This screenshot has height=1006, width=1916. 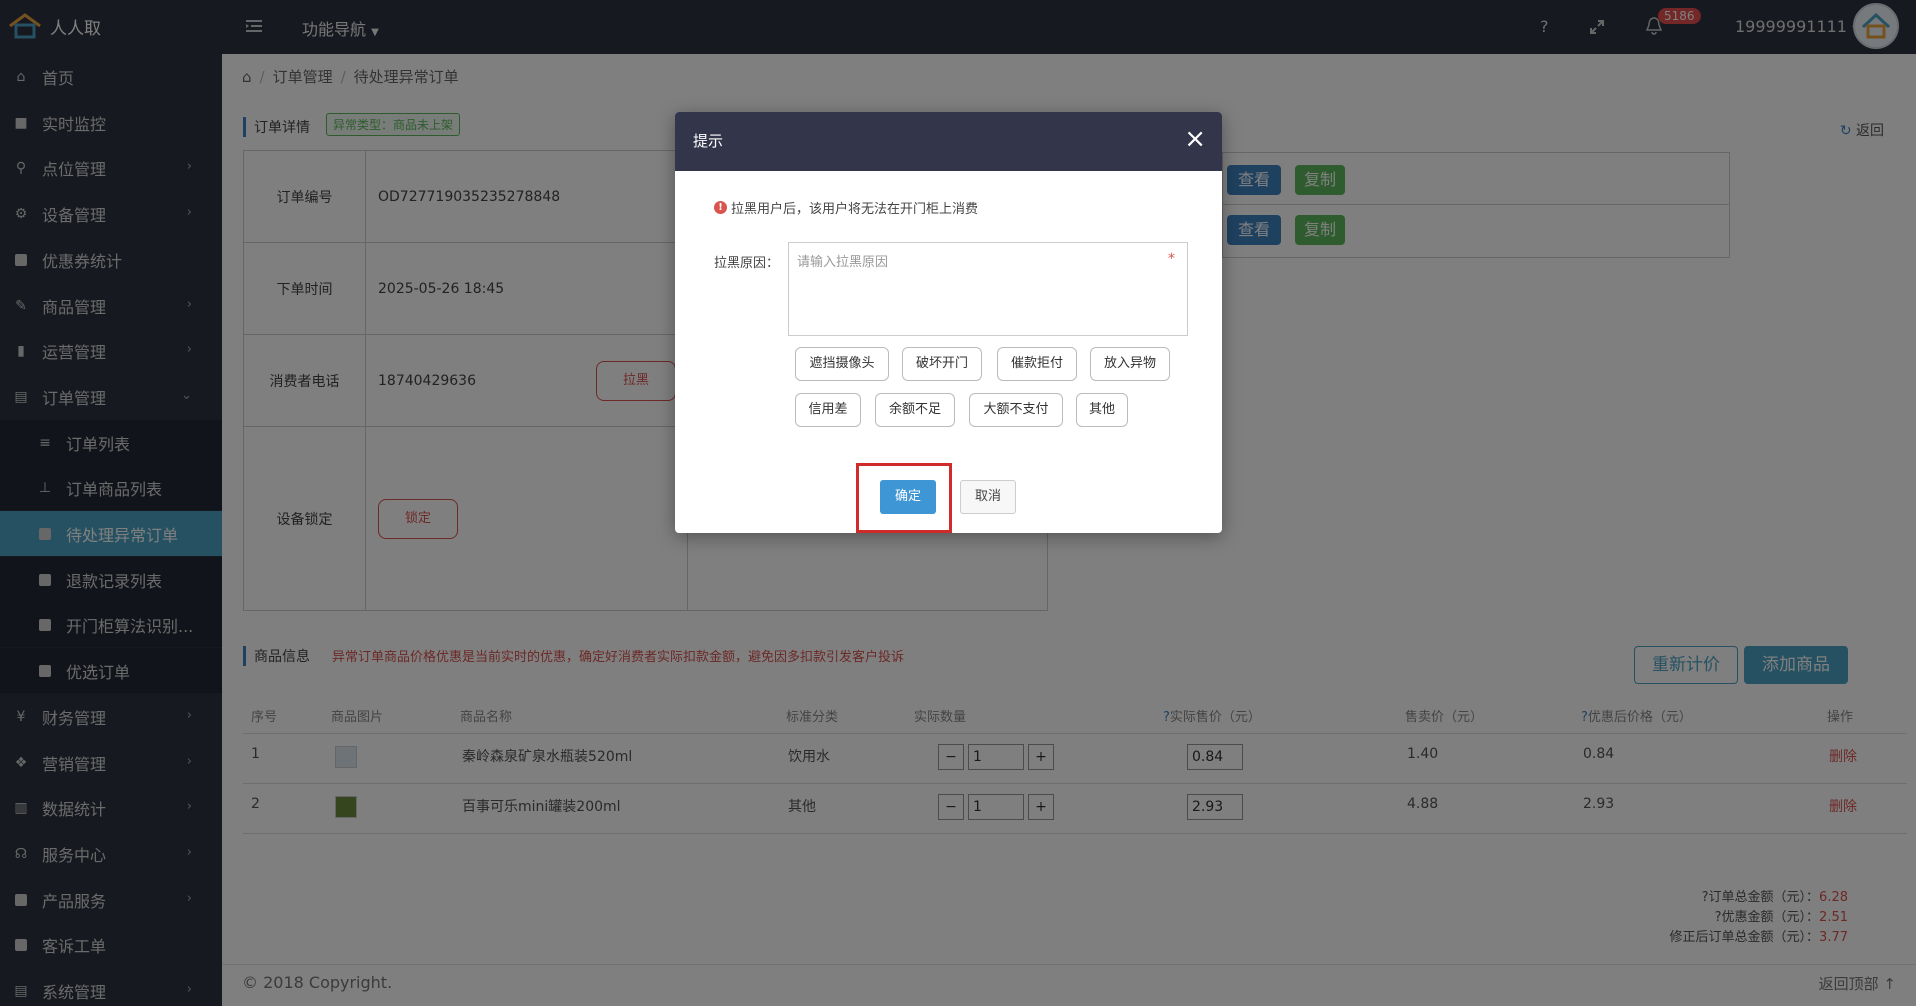 What do you see at coordinates (855, 209) in the screenshot?
I see `tip-text: 拉黑用户后，该用户将无法在开门柜上消费` at bounding box center [855, 209].